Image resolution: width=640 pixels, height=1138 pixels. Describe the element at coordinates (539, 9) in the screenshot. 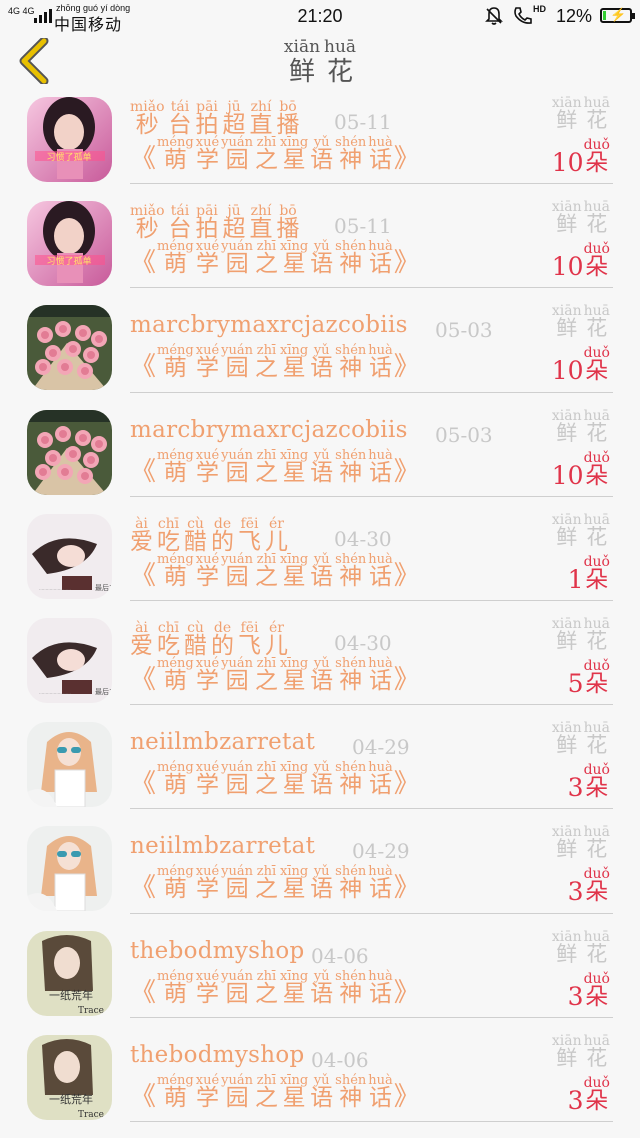

I see `hd-badge: HD` at that location.